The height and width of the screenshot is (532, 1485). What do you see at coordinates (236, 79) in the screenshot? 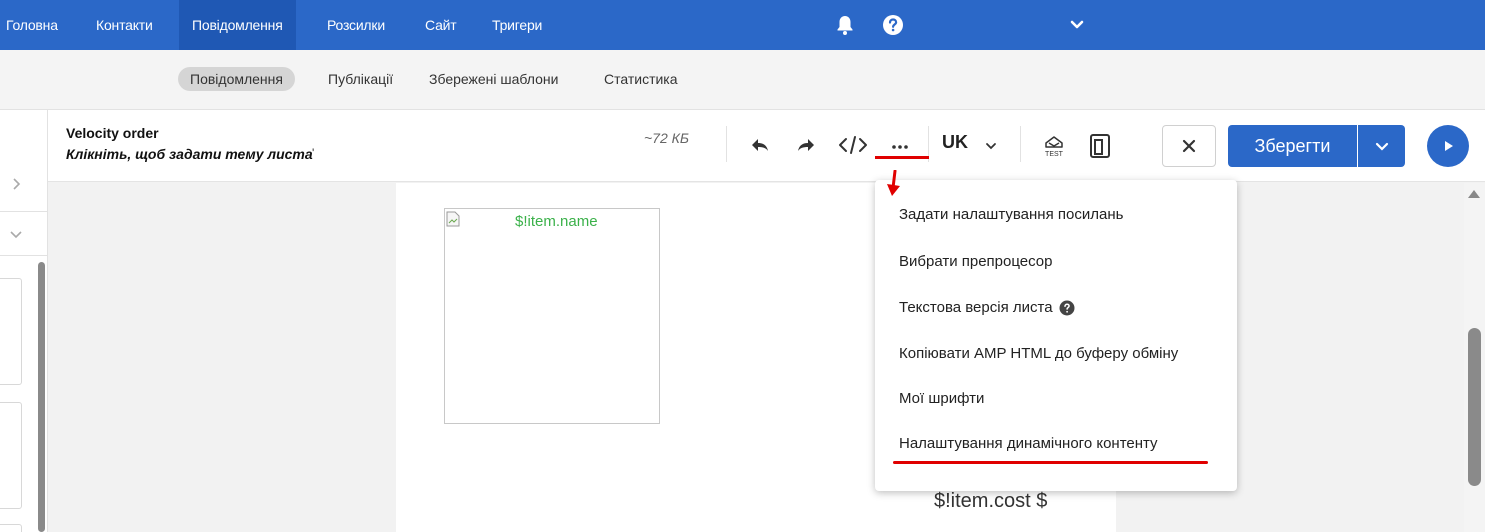
I see `subtab-messages: Повідомлення` at bounding box center [236, 79].